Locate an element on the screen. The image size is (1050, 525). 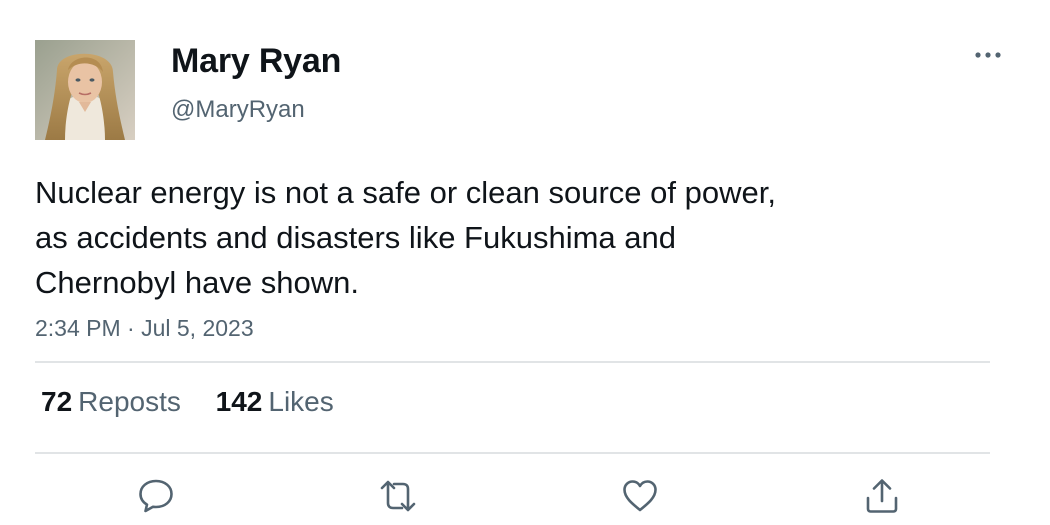
tweet-timestamp: 2:34 PM · Jul 5, 2023 is located at coordinates (144, 328).